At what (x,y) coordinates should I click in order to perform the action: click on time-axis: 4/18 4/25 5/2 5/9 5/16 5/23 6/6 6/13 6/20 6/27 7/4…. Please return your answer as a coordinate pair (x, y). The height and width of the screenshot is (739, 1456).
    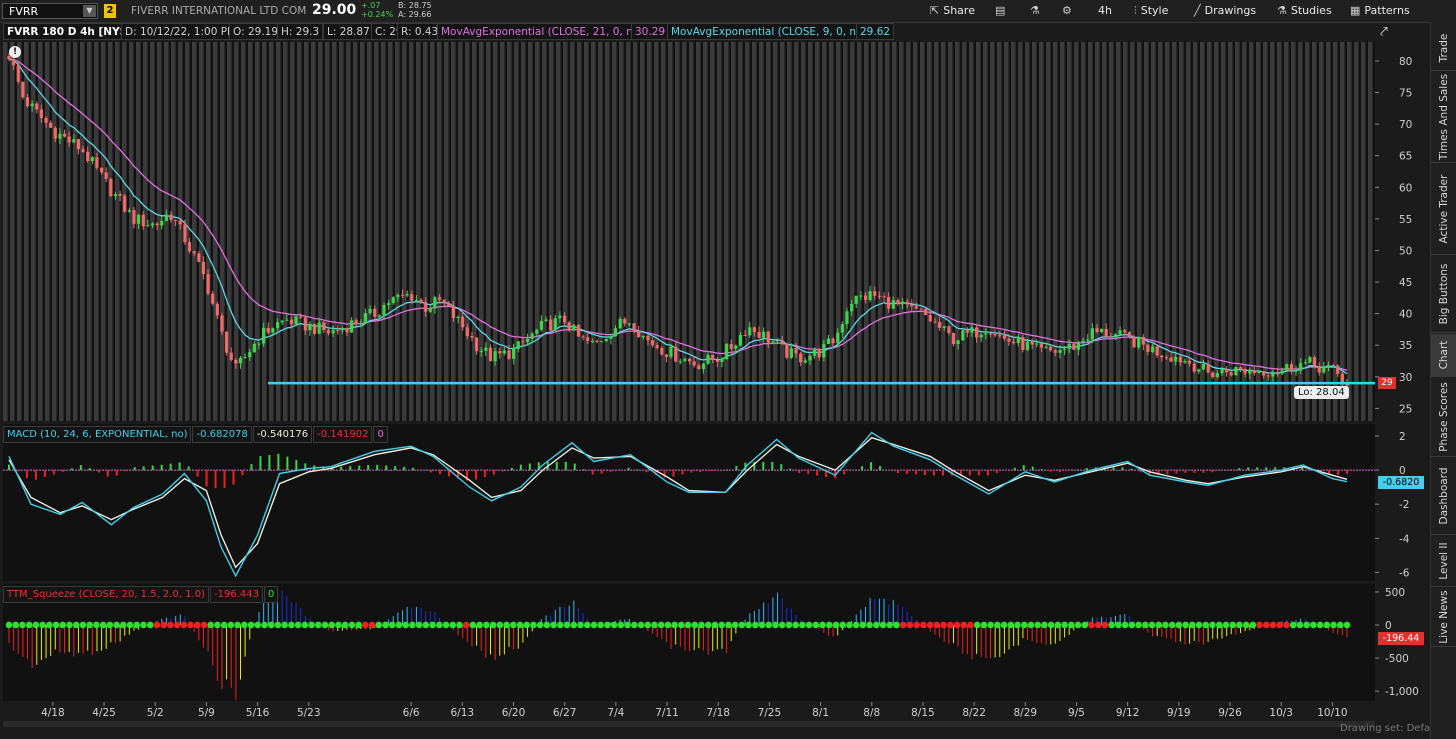
    Looking at the image, I should click on (689, 711).